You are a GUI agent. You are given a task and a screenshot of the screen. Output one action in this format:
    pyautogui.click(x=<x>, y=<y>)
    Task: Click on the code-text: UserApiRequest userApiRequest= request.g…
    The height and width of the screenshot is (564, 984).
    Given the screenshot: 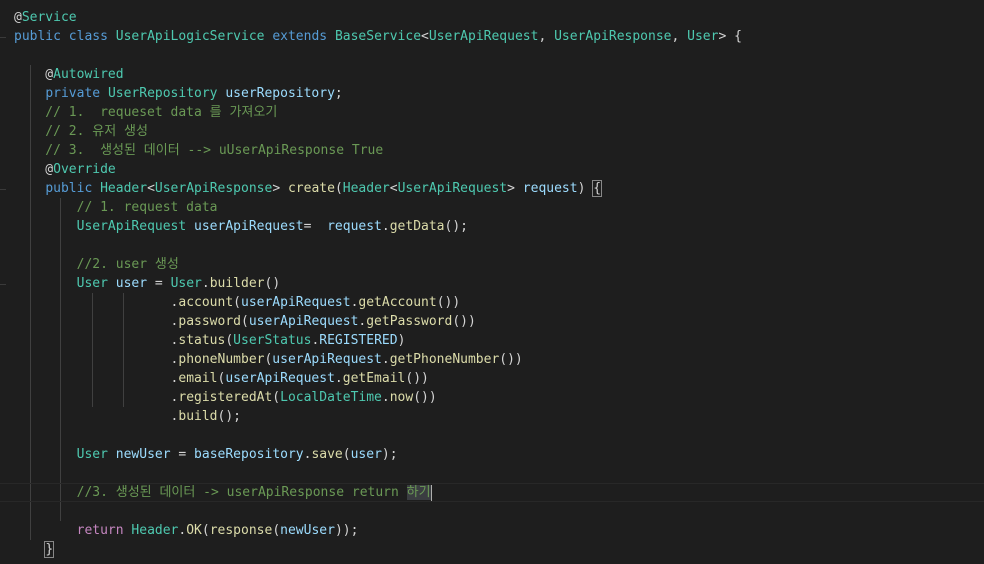 What is the action you would take?
    pyautogui.click(x=241, y=226)
    